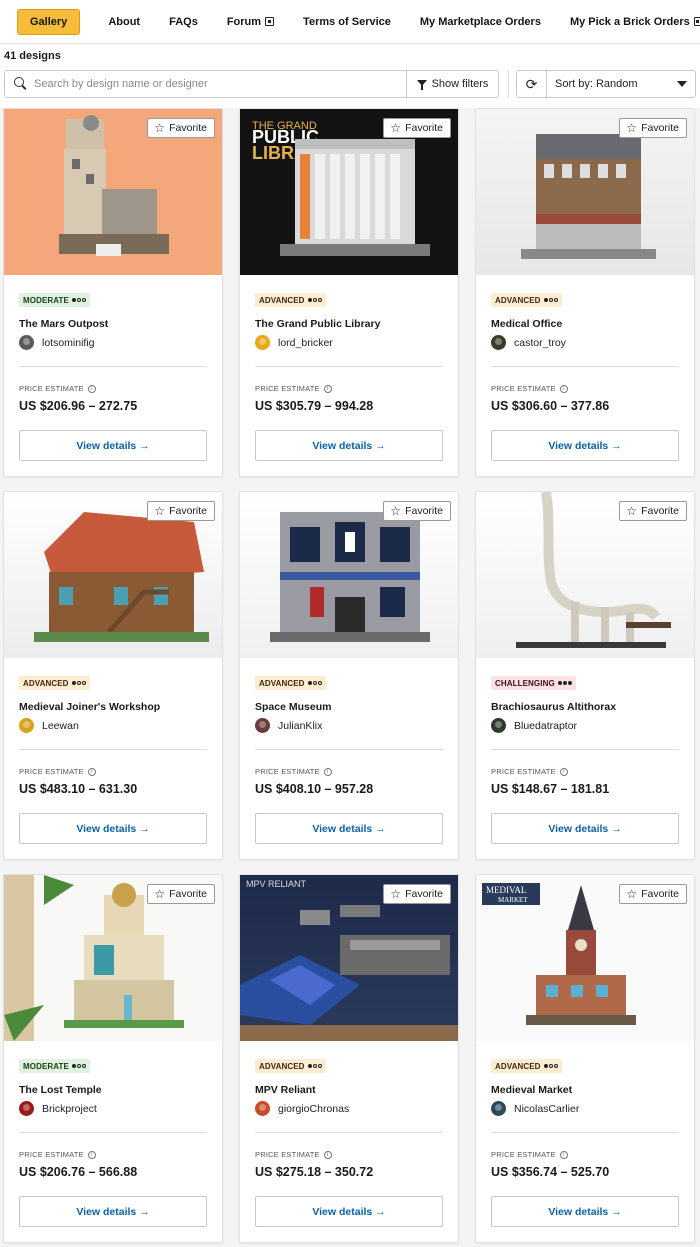 The width and height of the screenshot is (700, 1247). Describe the element at coordinates (78, 406) in the screenshot. I see `price-estimate: US $206.96 – 272.75` at that location.